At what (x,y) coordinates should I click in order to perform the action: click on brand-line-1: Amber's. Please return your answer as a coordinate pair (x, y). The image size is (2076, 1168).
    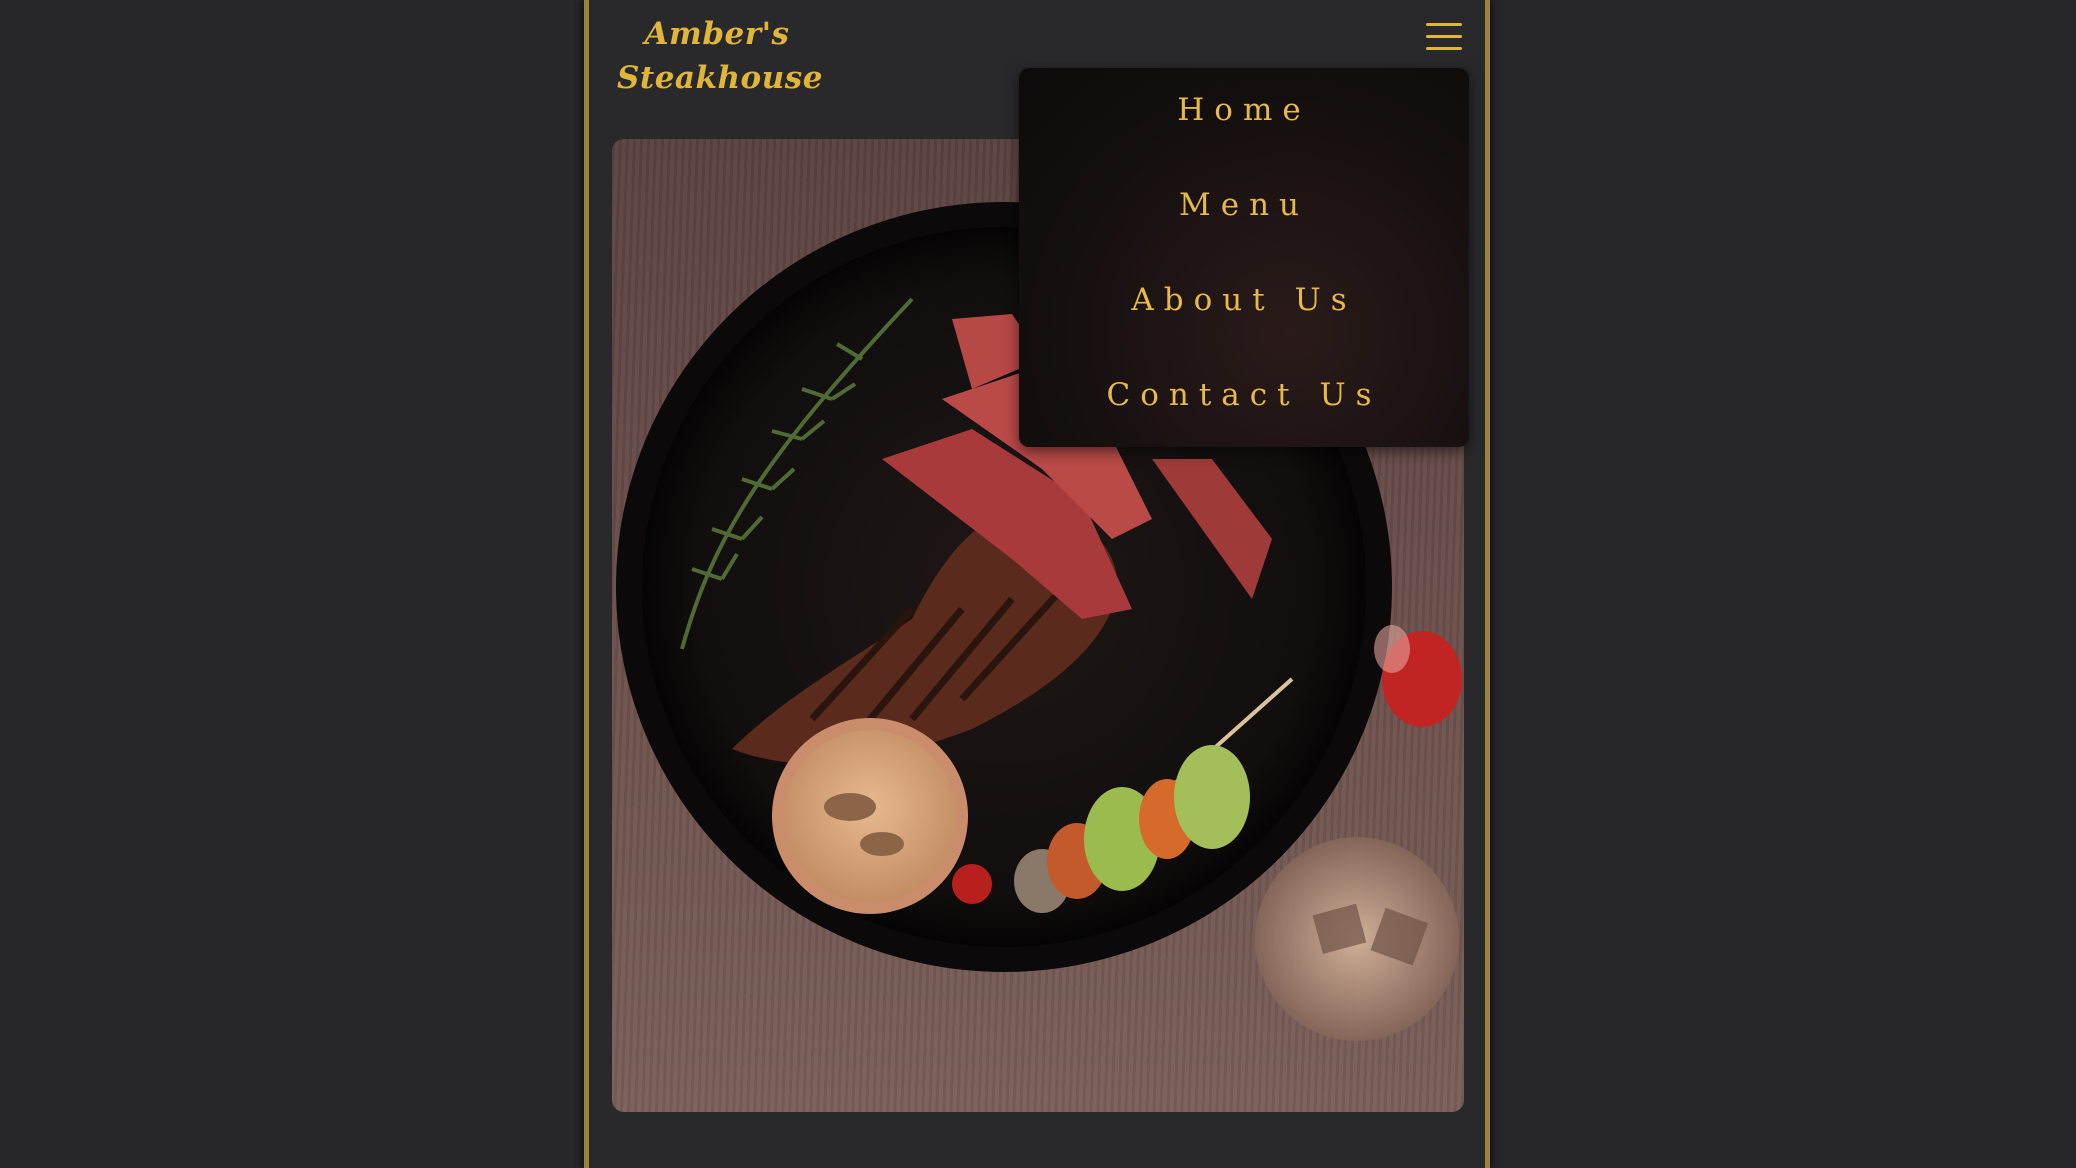
    Looking at the image, I should click on (717, 34).